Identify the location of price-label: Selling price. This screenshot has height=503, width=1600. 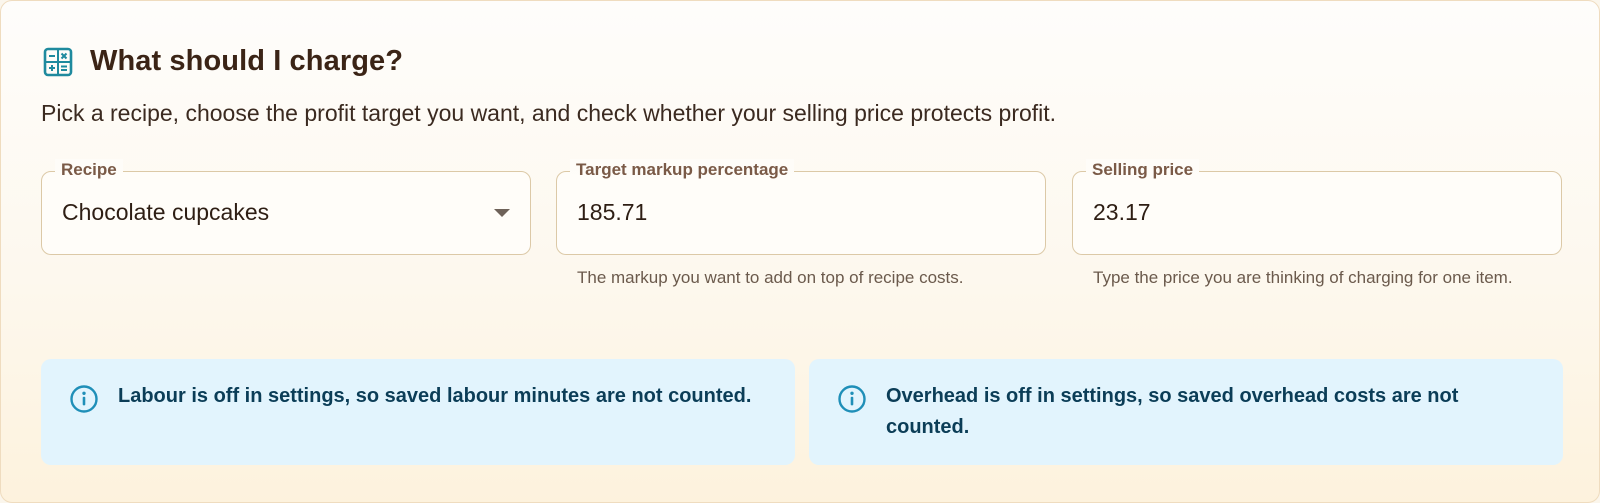
(1143, 170).